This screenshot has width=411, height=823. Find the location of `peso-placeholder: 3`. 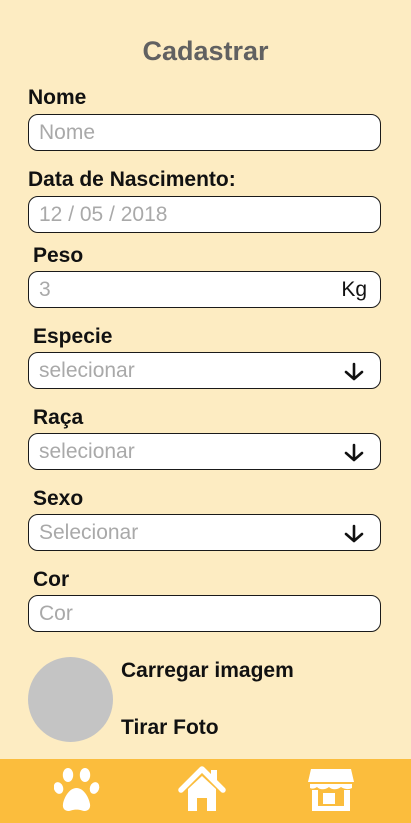

peso-placeholder: 3 is located at coordinates (45, 289).